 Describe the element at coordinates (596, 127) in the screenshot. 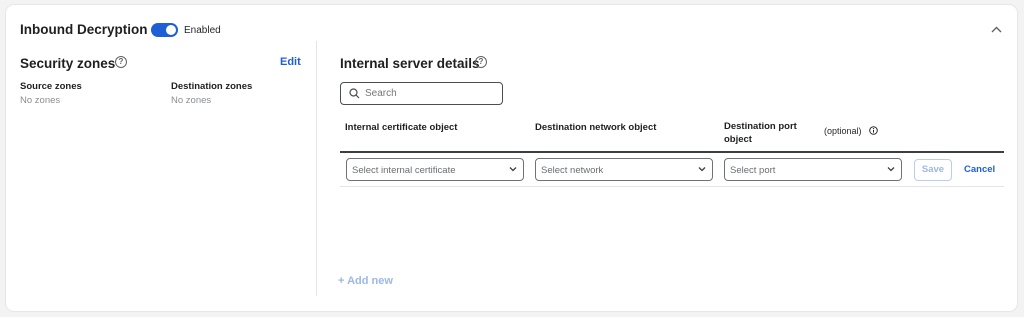

I see `column-header-network: Destination network object` at that location.